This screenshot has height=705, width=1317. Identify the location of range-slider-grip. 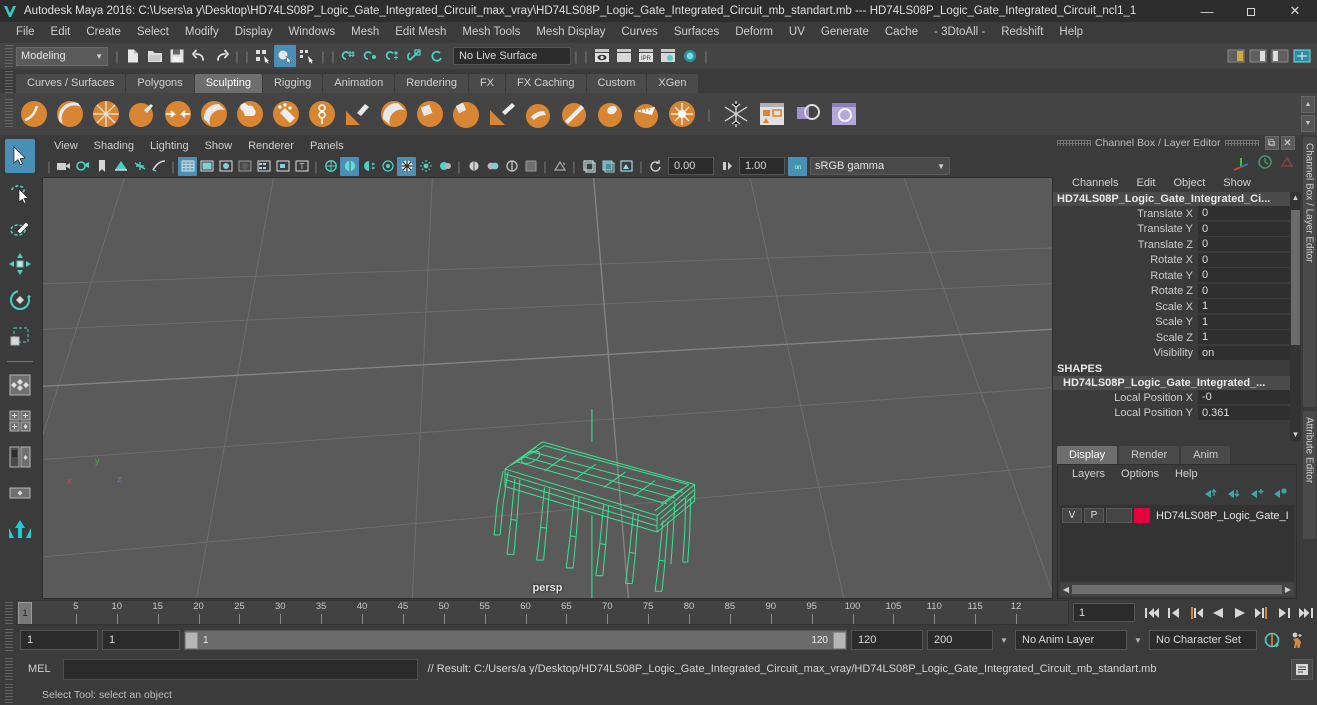
(9, 640).